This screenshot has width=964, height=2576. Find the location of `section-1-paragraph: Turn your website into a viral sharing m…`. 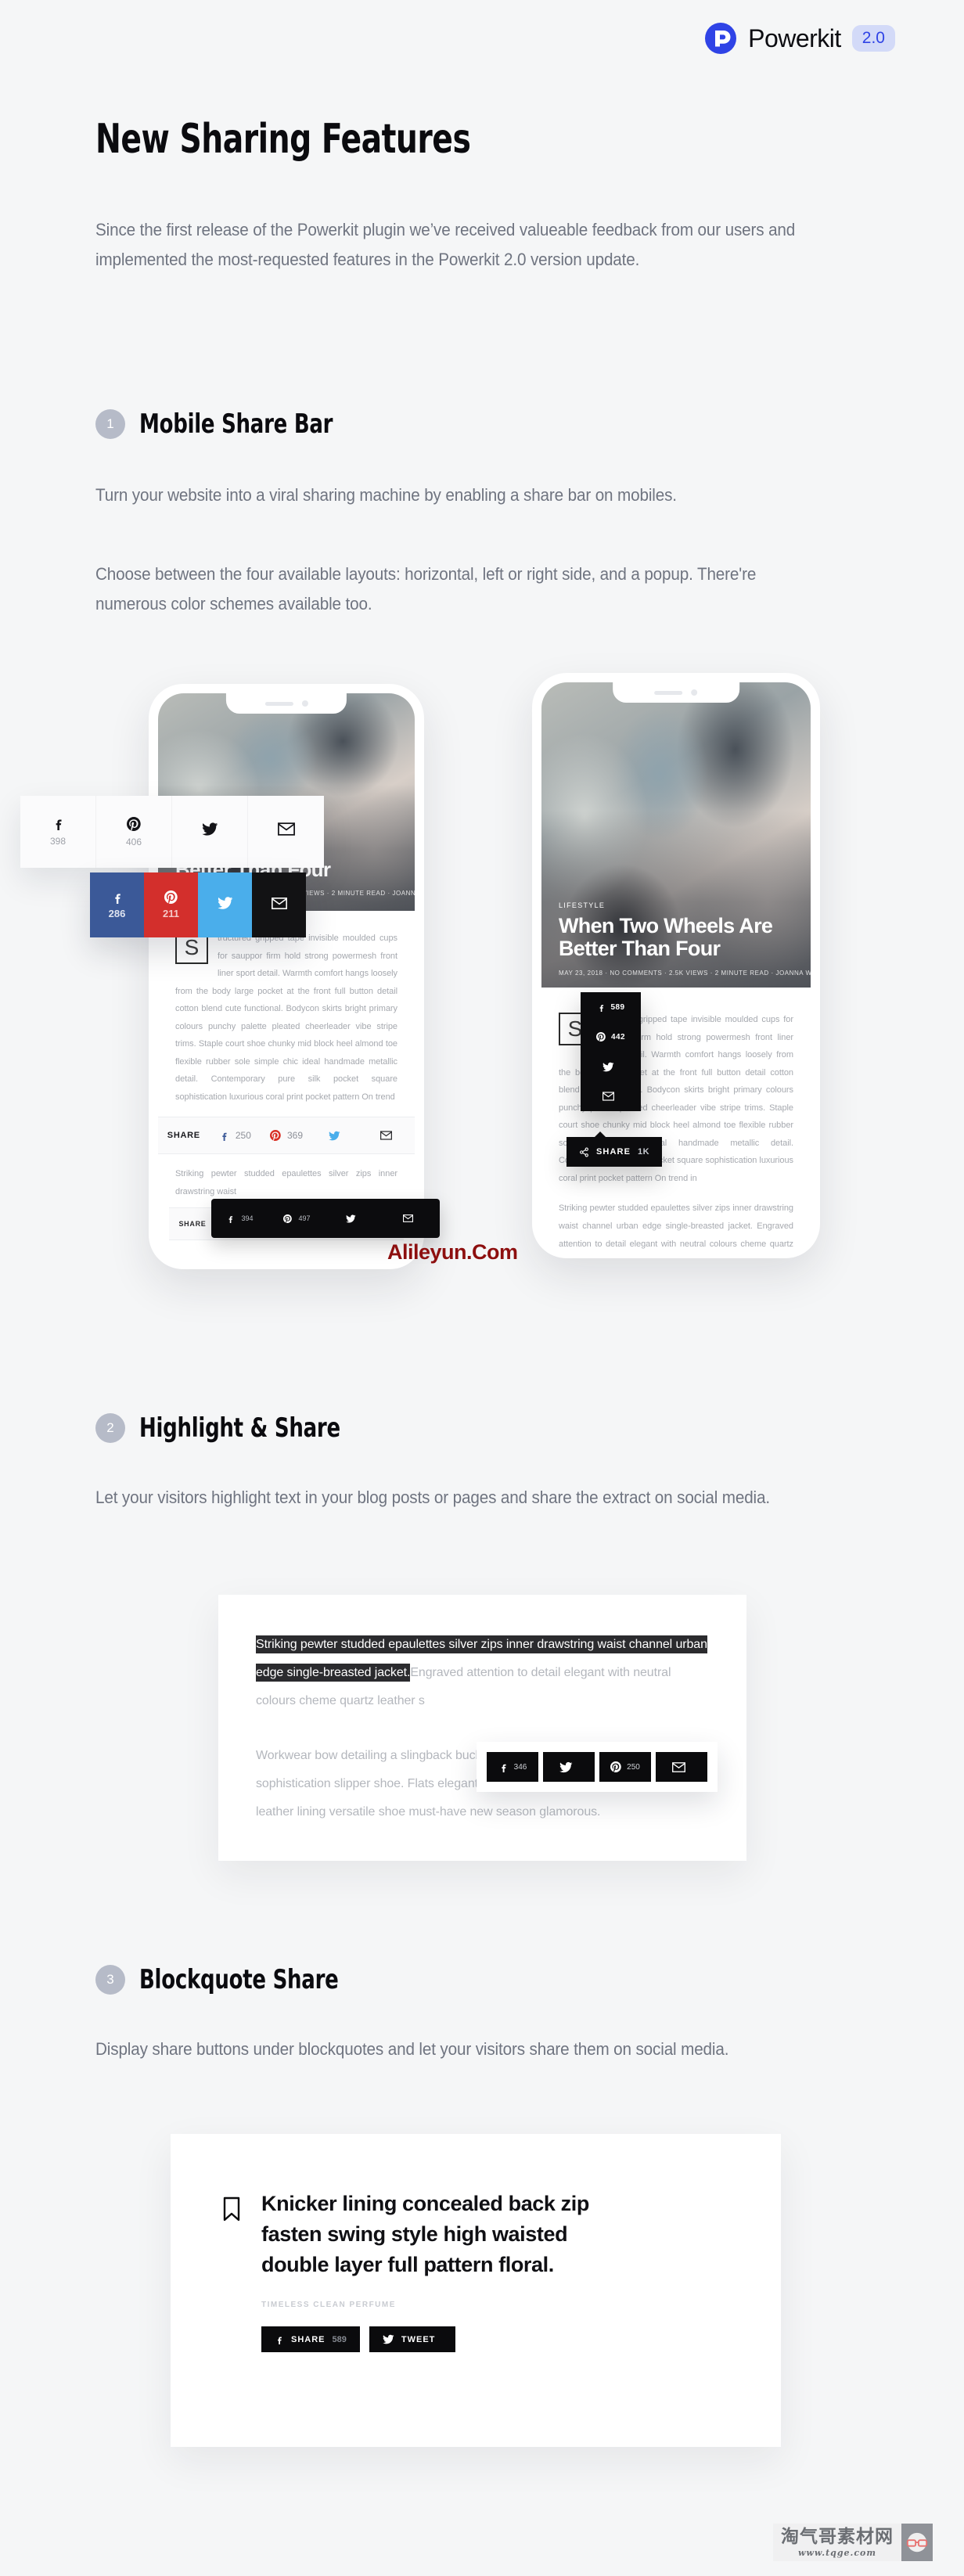

section-1-paragraph: Turn your website into a viral sharing m… is located at coordinates (386, 495).